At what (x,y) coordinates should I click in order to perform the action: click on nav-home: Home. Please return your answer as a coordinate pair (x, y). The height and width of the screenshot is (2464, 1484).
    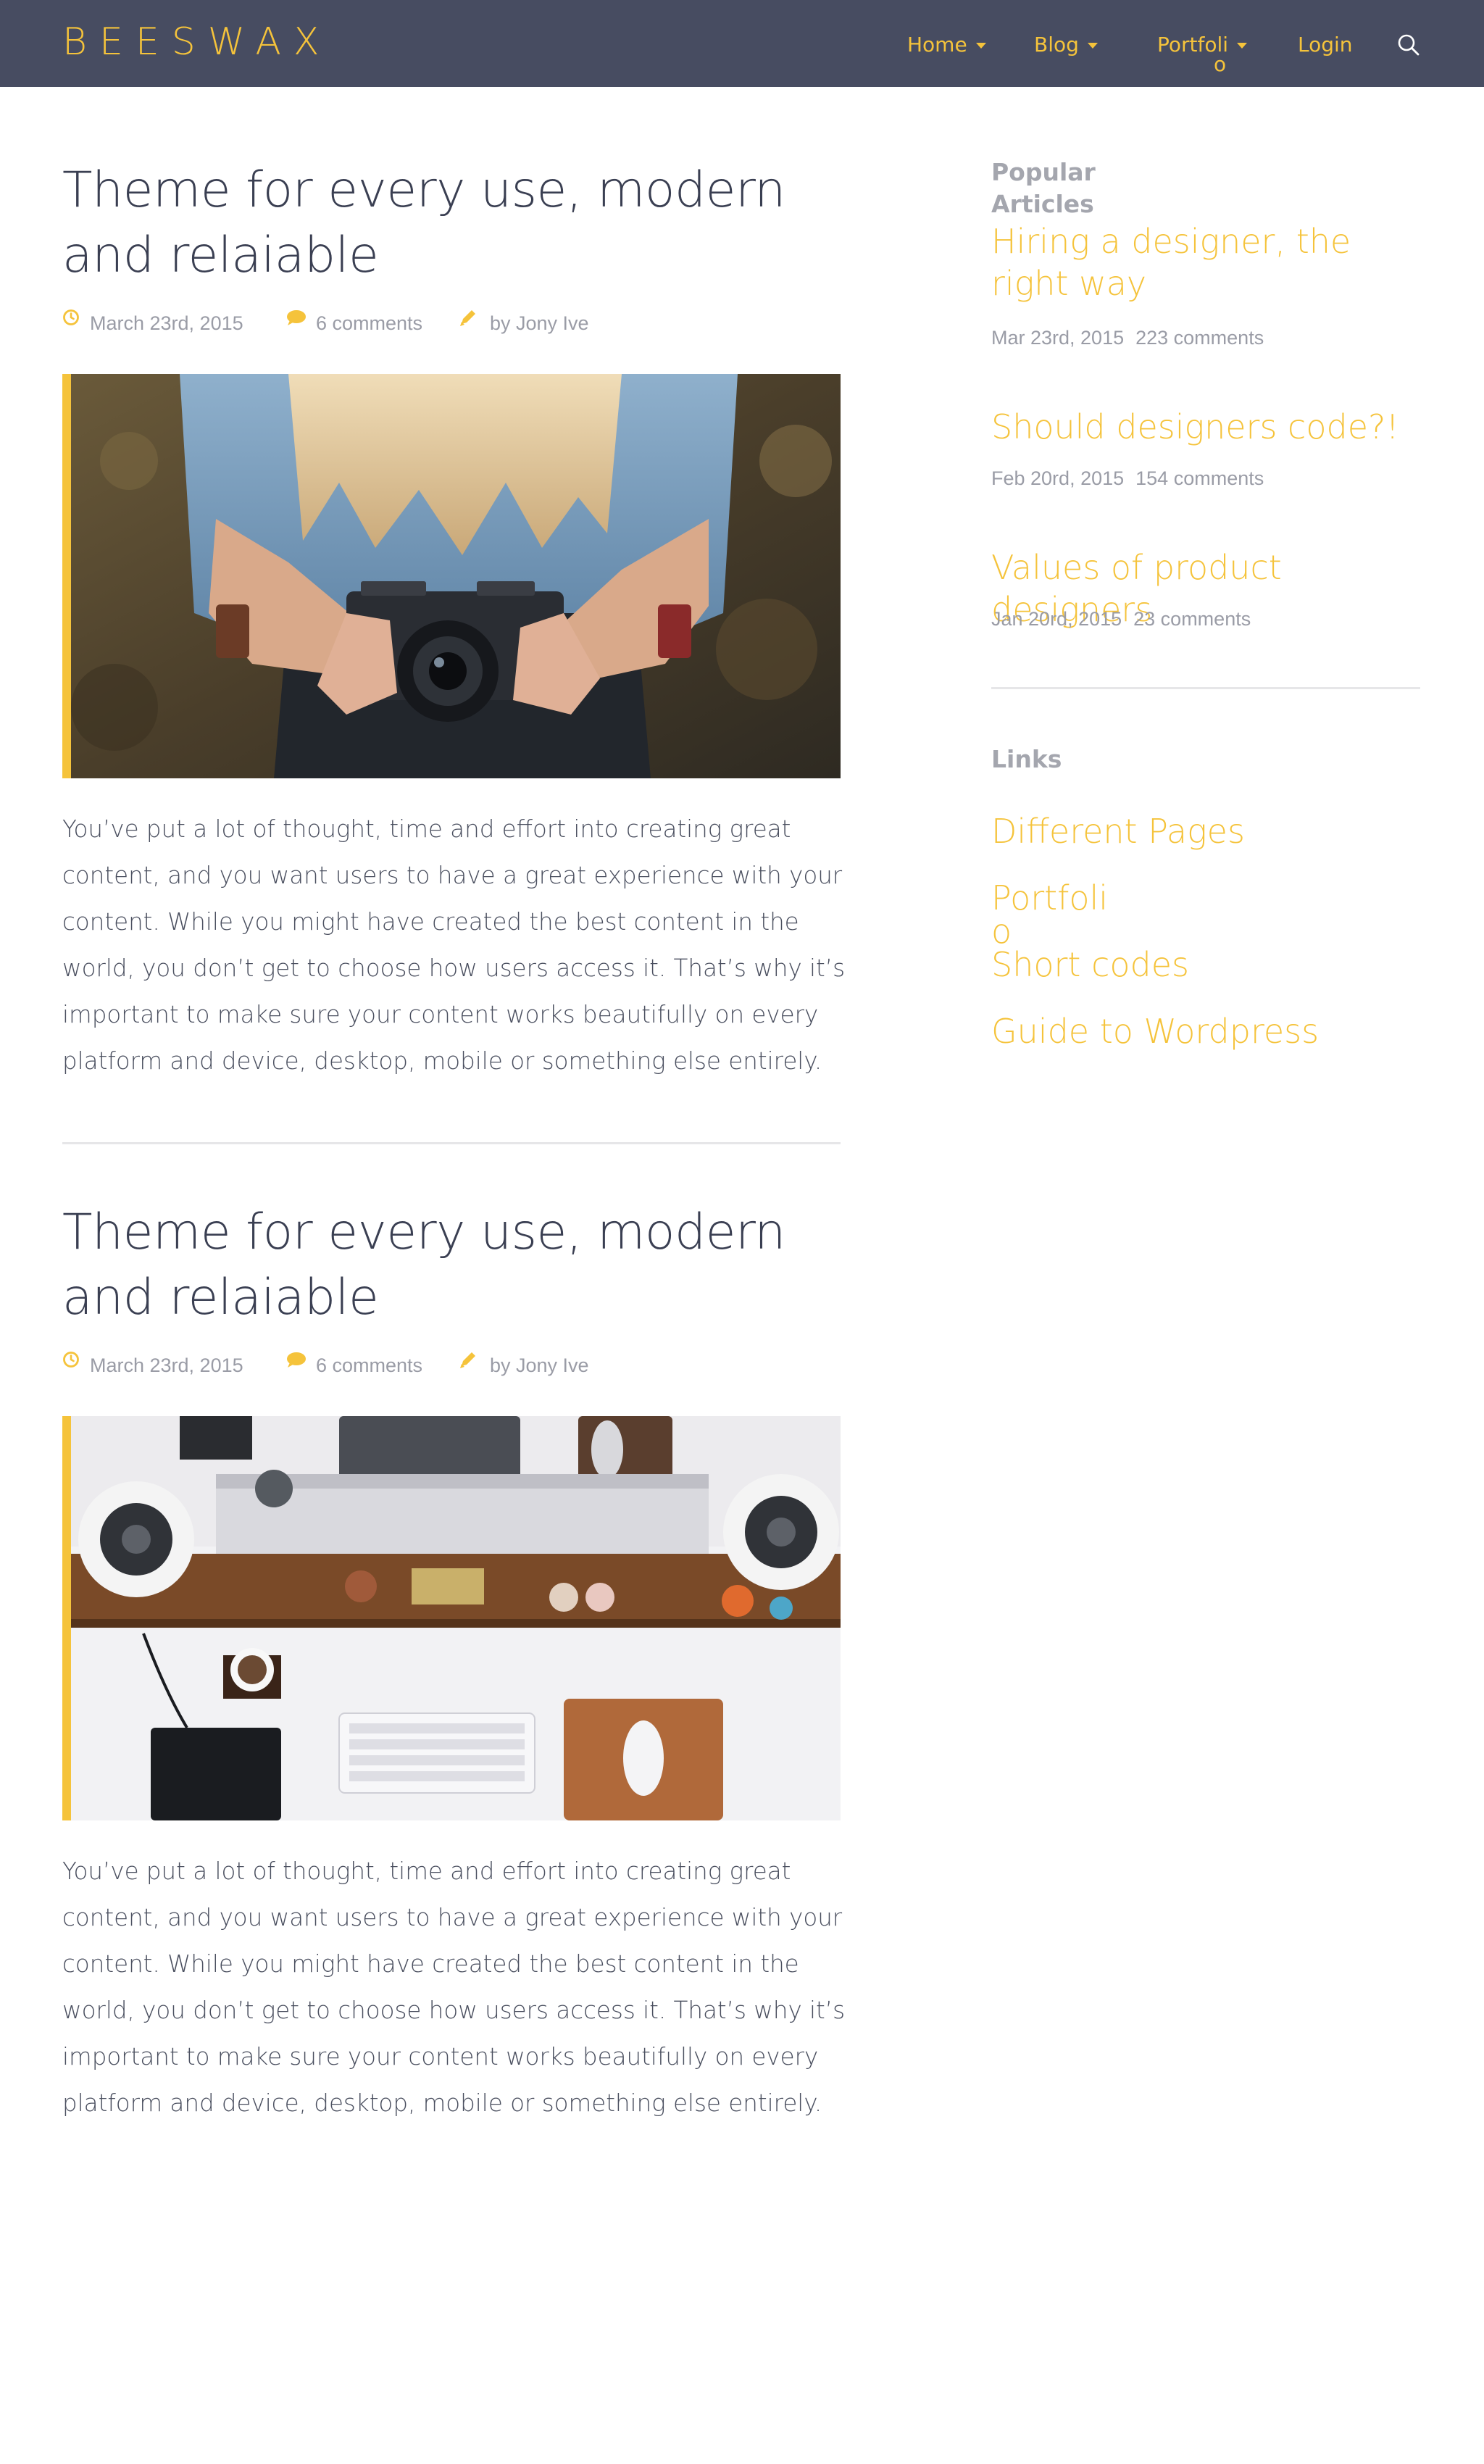
    Looking at the image, I should click on (947, 45).